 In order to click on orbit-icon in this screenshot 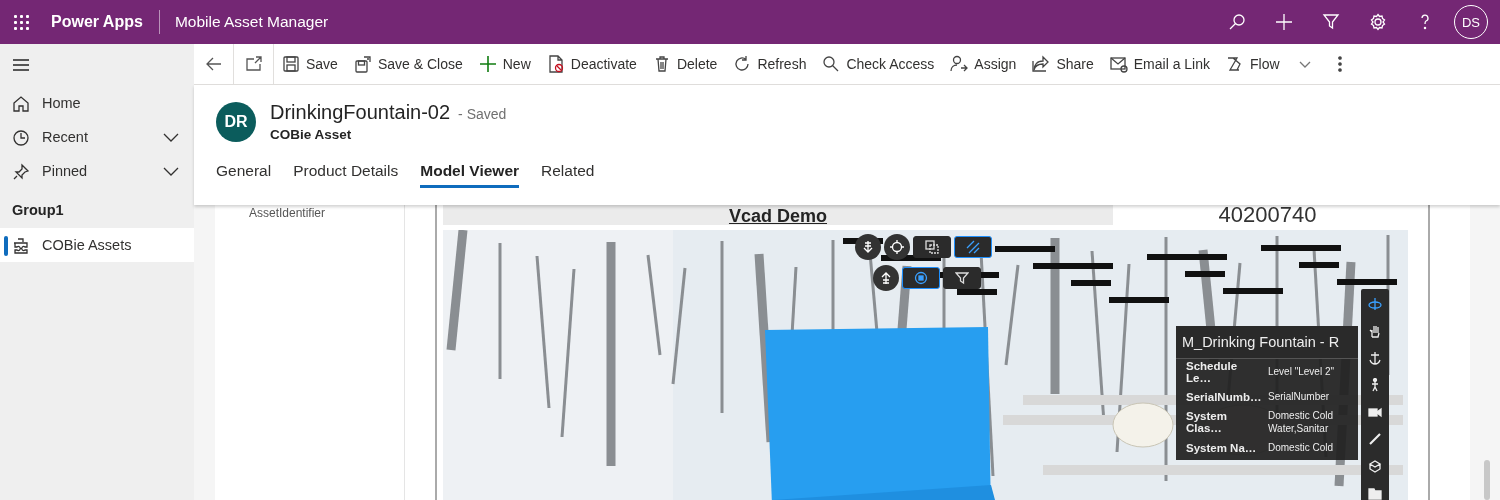, I will do `click(1375, 303)`.